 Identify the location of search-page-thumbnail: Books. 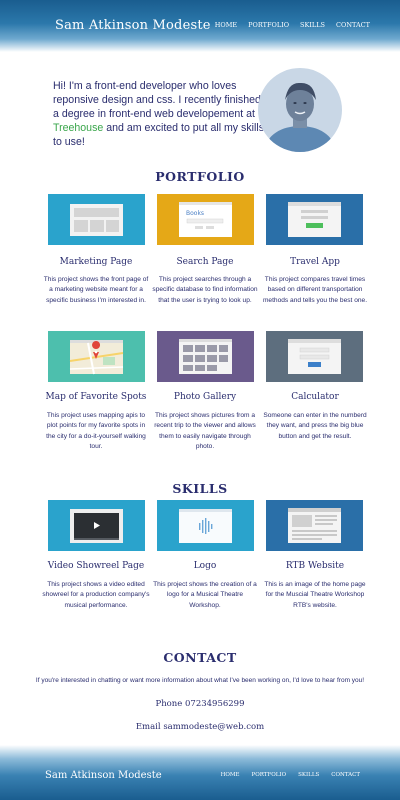
(205, 219).